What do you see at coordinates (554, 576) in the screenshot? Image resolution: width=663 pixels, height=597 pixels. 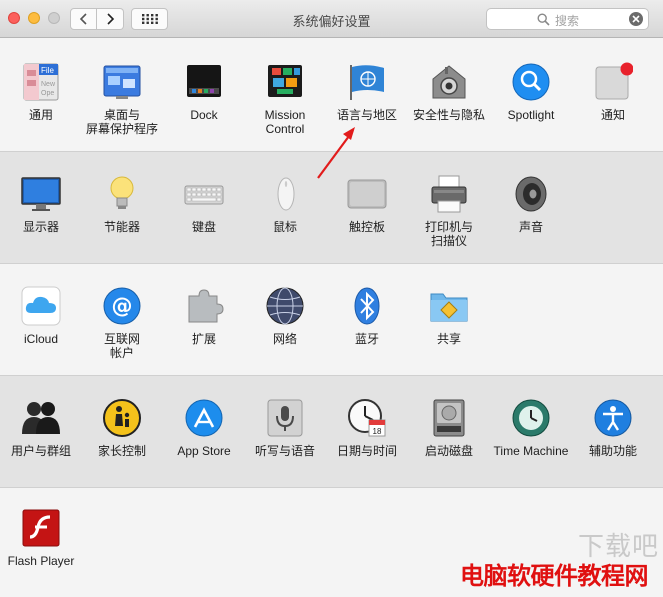 I see `site-watermark: 电脑软硬件教程网` at bounding box center [554, 576].